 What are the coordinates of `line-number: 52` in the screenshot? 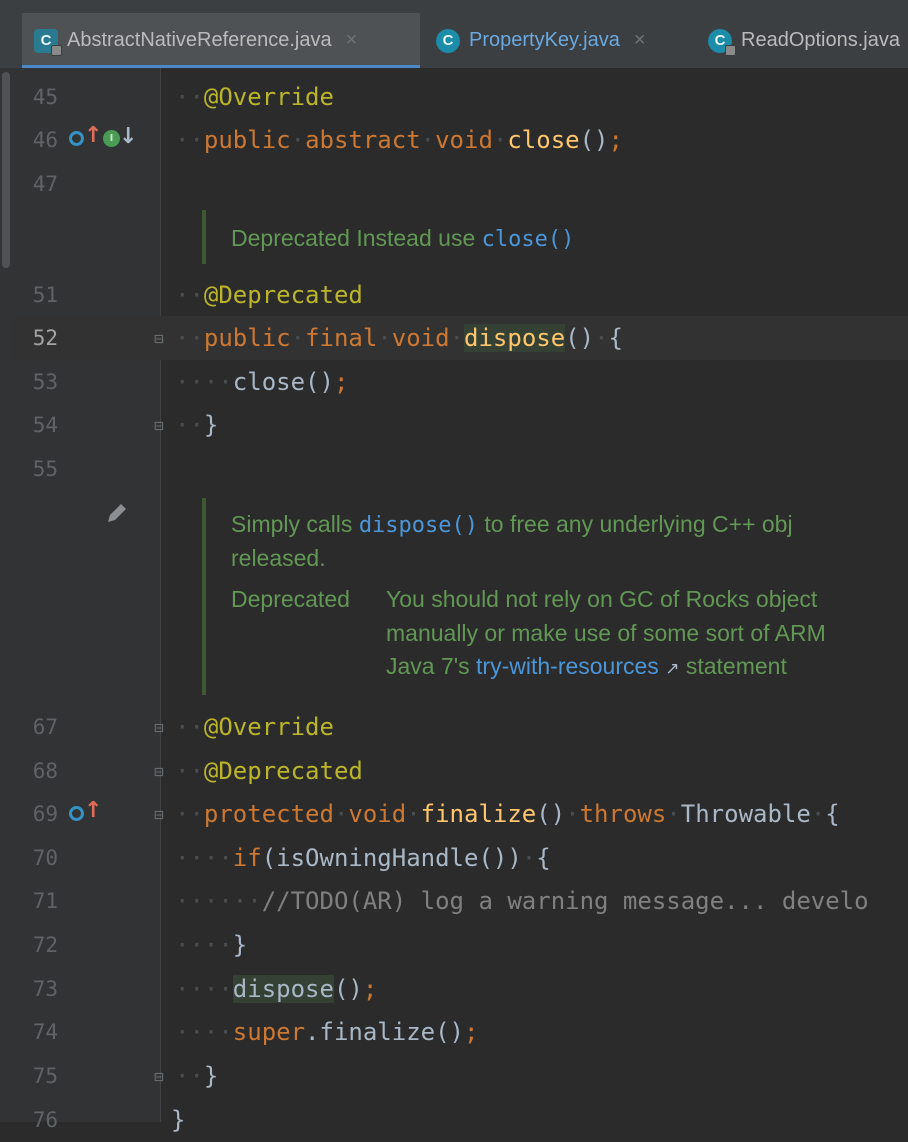 It's located at (45, 338).